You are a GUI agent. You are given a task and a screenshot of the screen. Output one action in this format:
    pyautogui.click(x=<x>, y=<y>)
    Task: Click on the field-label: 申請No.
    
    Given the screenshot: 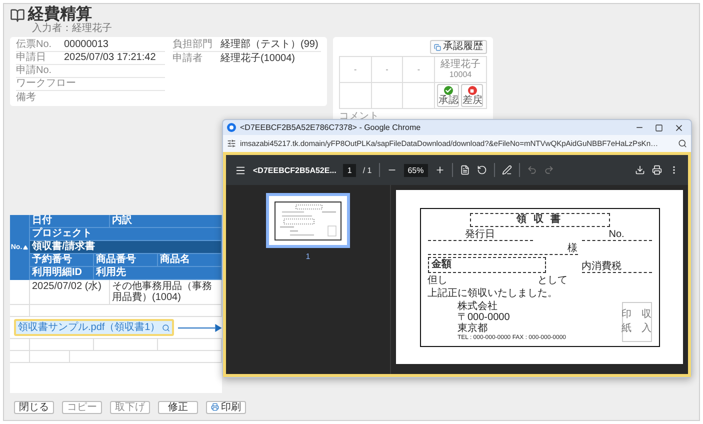 What is the action you would take?
    pyautogui.click(x=34, y=71)
    